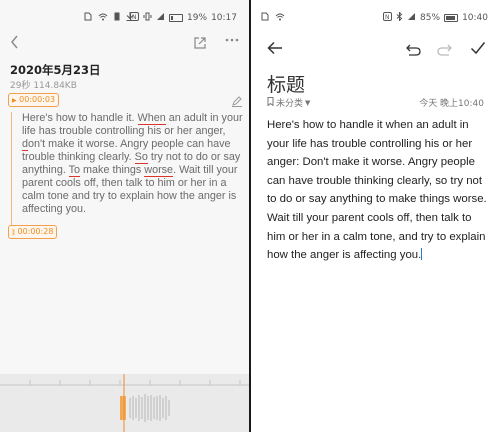 The image size is (500, 432). Describe the element at coordinates (375, 16) in the screenshot. I see `status-bar: N 85% 10:40` at that location.